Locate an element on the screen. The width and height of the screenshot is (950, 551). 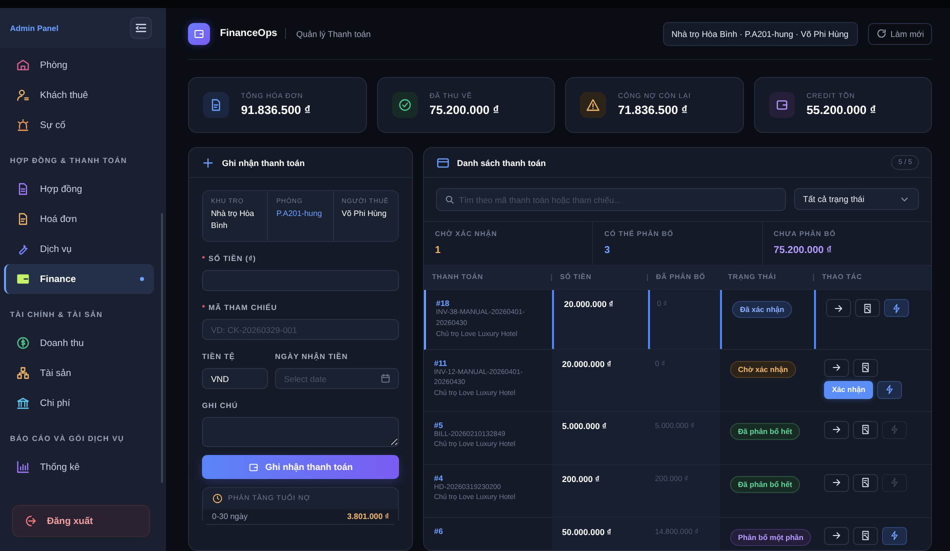
stat-value: 91.836.500 ₫ is located at coordinates (276, 110).